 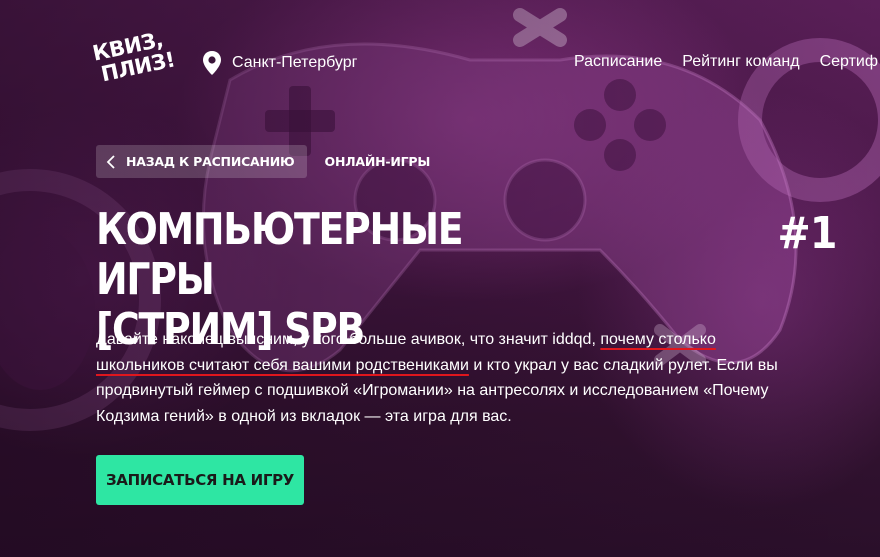 What do you see at coordinates (618, 62) in the screenshot?
I see `nav-item-schedule: Расписание` at bounding box center [618, 62].